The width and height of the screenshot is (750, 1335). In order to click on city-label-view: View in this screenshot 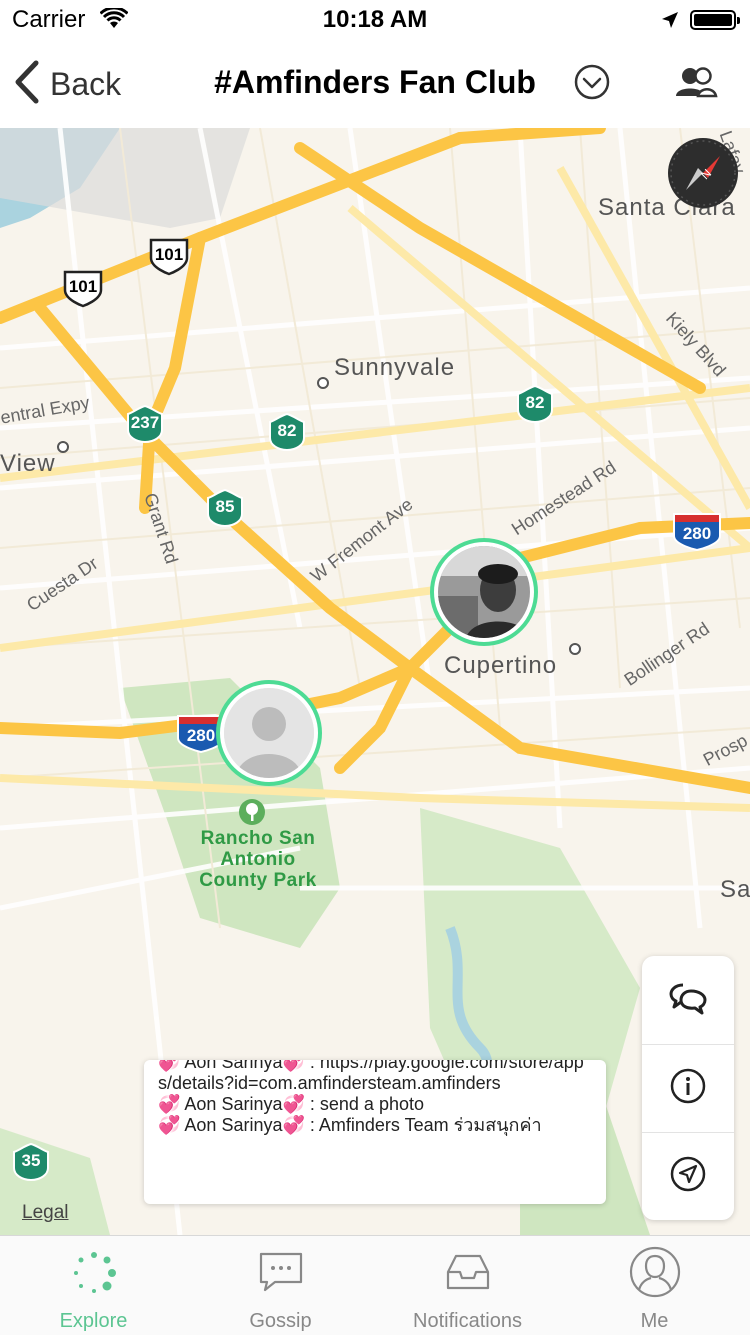, I will do `click(28, 463)`.